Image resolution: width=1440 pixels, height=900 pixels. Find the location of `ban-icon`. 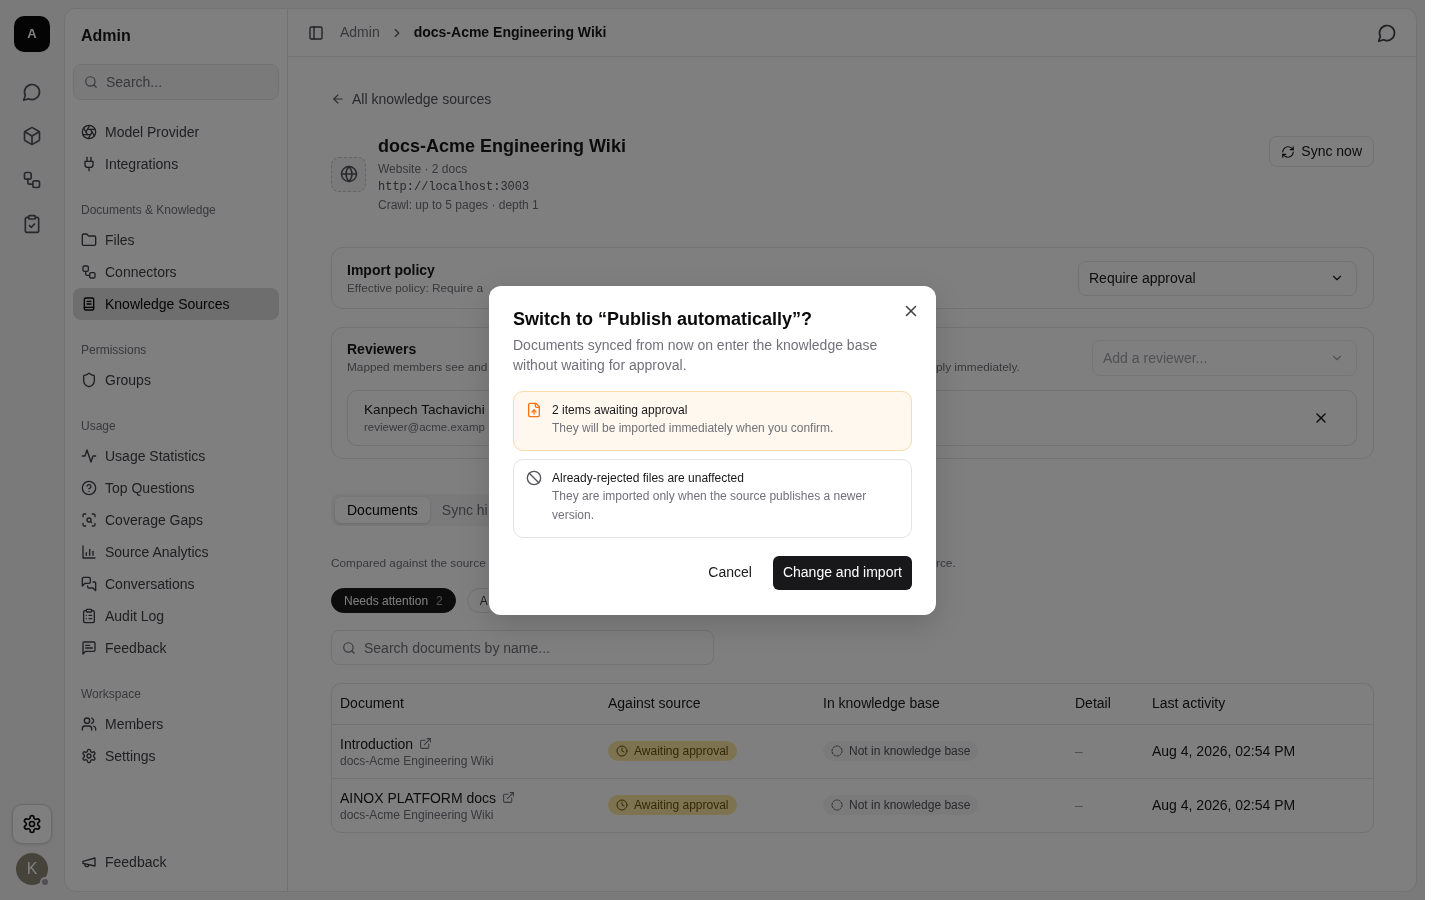

ban-icon is located at coordinates (534, 477).